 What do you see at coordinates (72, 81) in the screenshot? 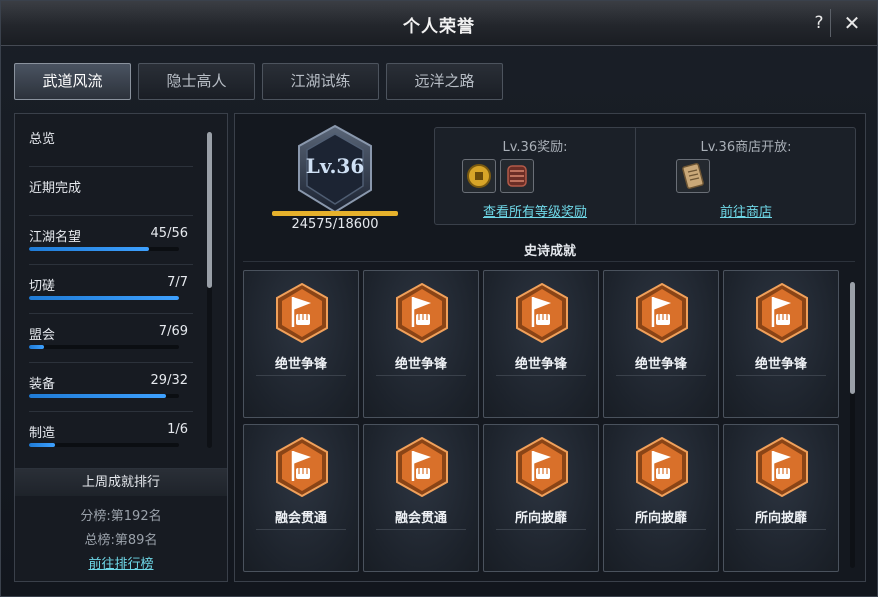
I see `tab-wudao: 武道风流` at bounding box center [72, 81].